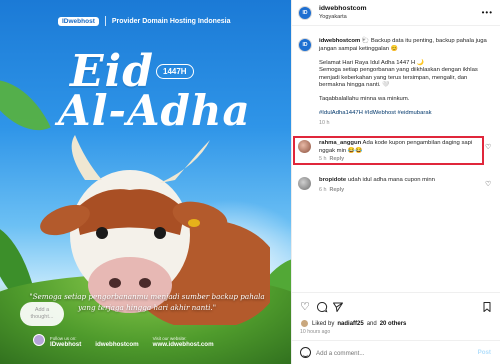  Describe the element at coordinates (393, 324) in the screenshot. I see `likes-others: 20 others` at that location.